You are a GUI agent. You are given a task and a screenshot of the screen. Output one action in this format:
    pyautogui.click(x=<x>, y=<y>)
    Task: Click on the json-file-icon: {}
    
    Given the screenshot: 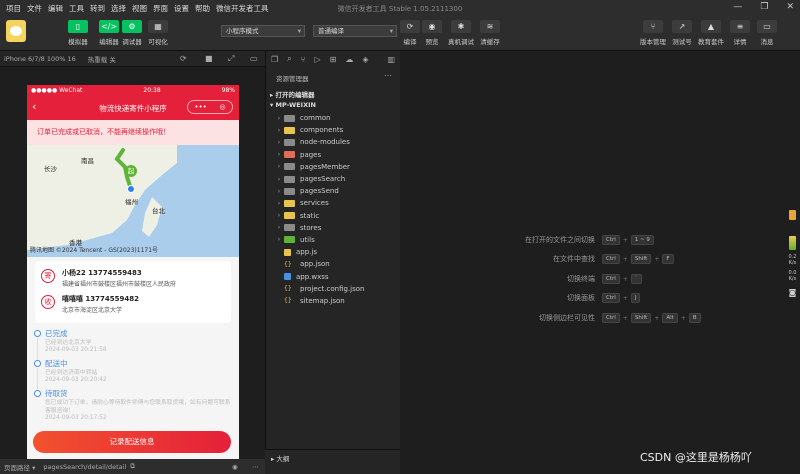 What is the action you would take?
    pyautogui.click(x=288, y=301)
    